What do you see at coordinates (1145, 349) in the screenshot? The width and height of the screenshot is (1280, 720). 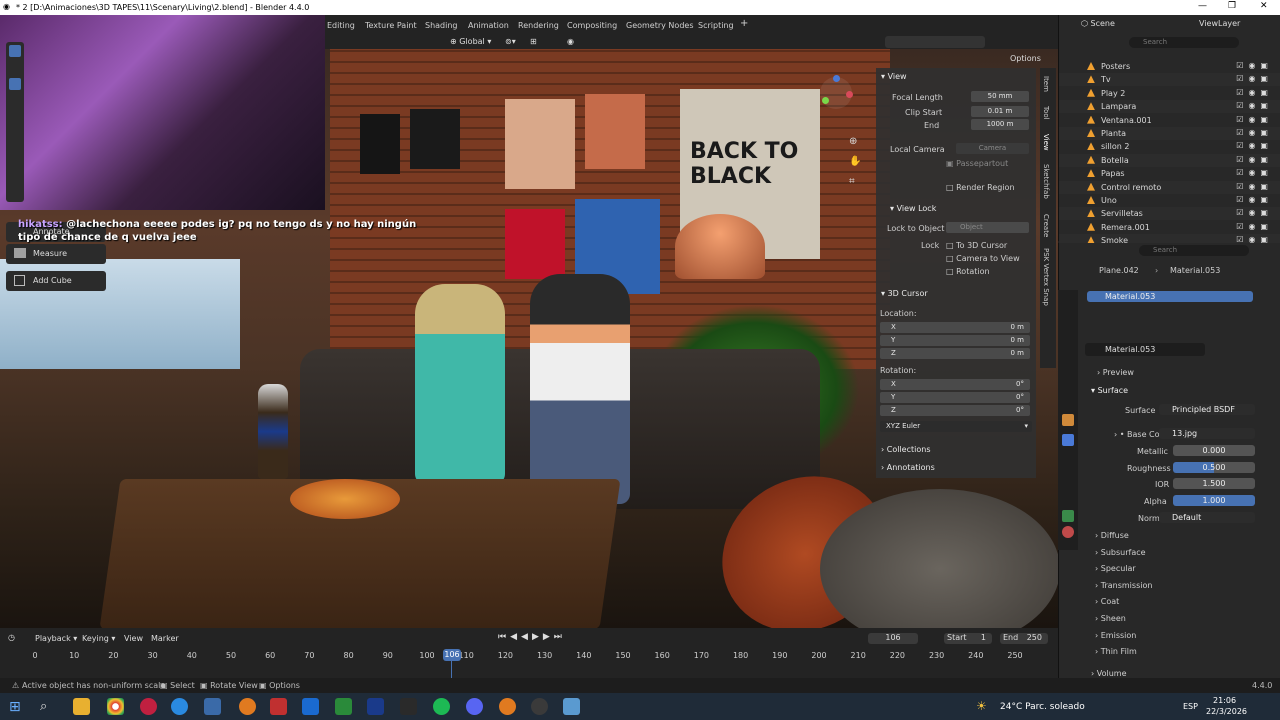 I see `material-selector: Material.053` at bounding box center [1145, 349].